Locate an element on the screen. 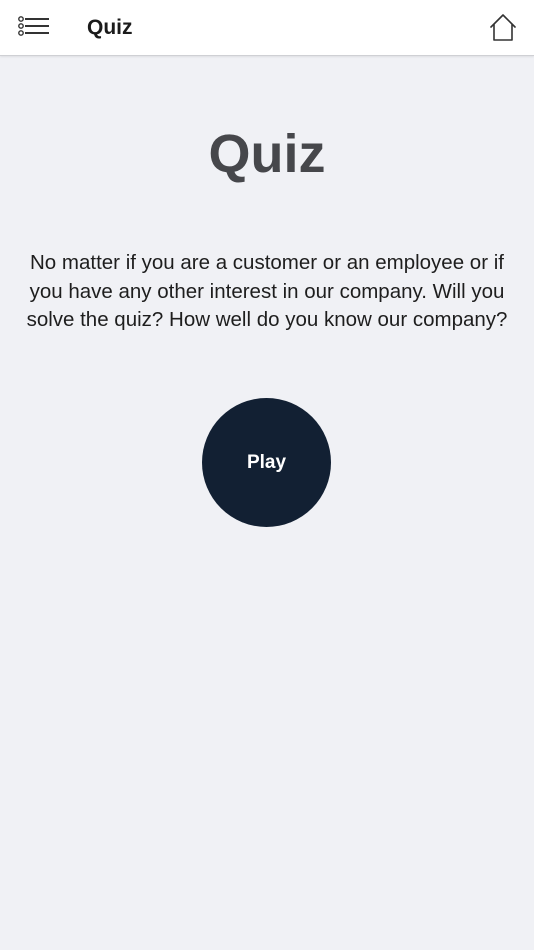 This screenshot has width=534, height=950. home-icon is located at coordinates (503, 27).